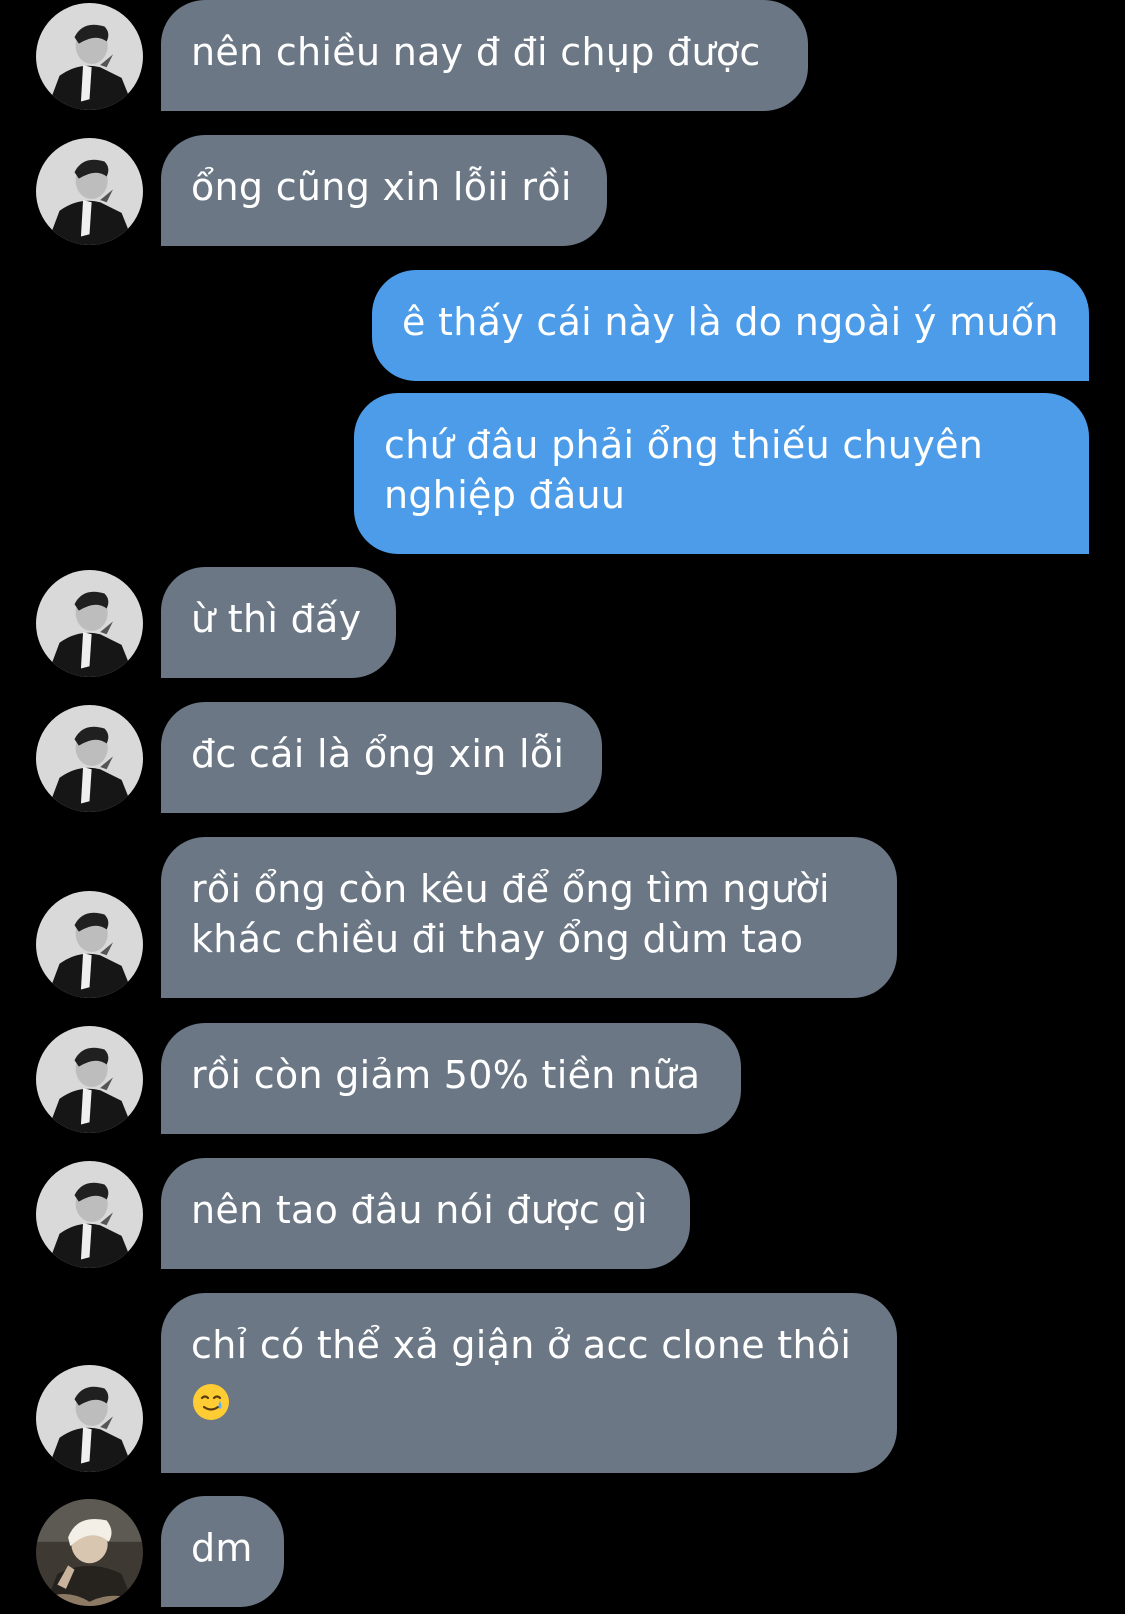 The height and width of the screenshot is (1614, 1125). What do you see at coordinates (497, 939) in the screenshot?
I see `message-text: khác chiều đi thay ổng dùm tao` at bounding box center [497, 939].